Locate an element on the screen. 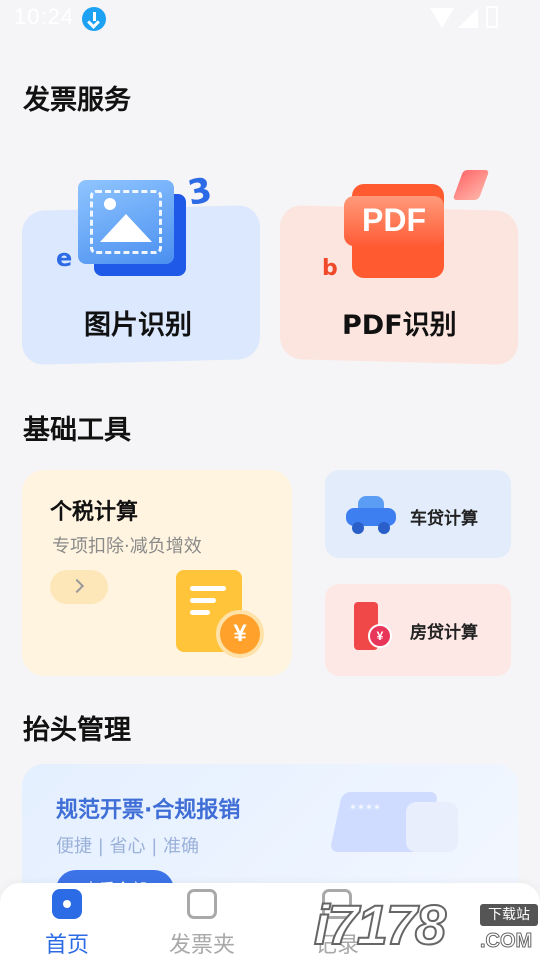 The width and height of the screenshot is (540, 960). decoration-curl-icon: b is located at coordinates (330, 268).